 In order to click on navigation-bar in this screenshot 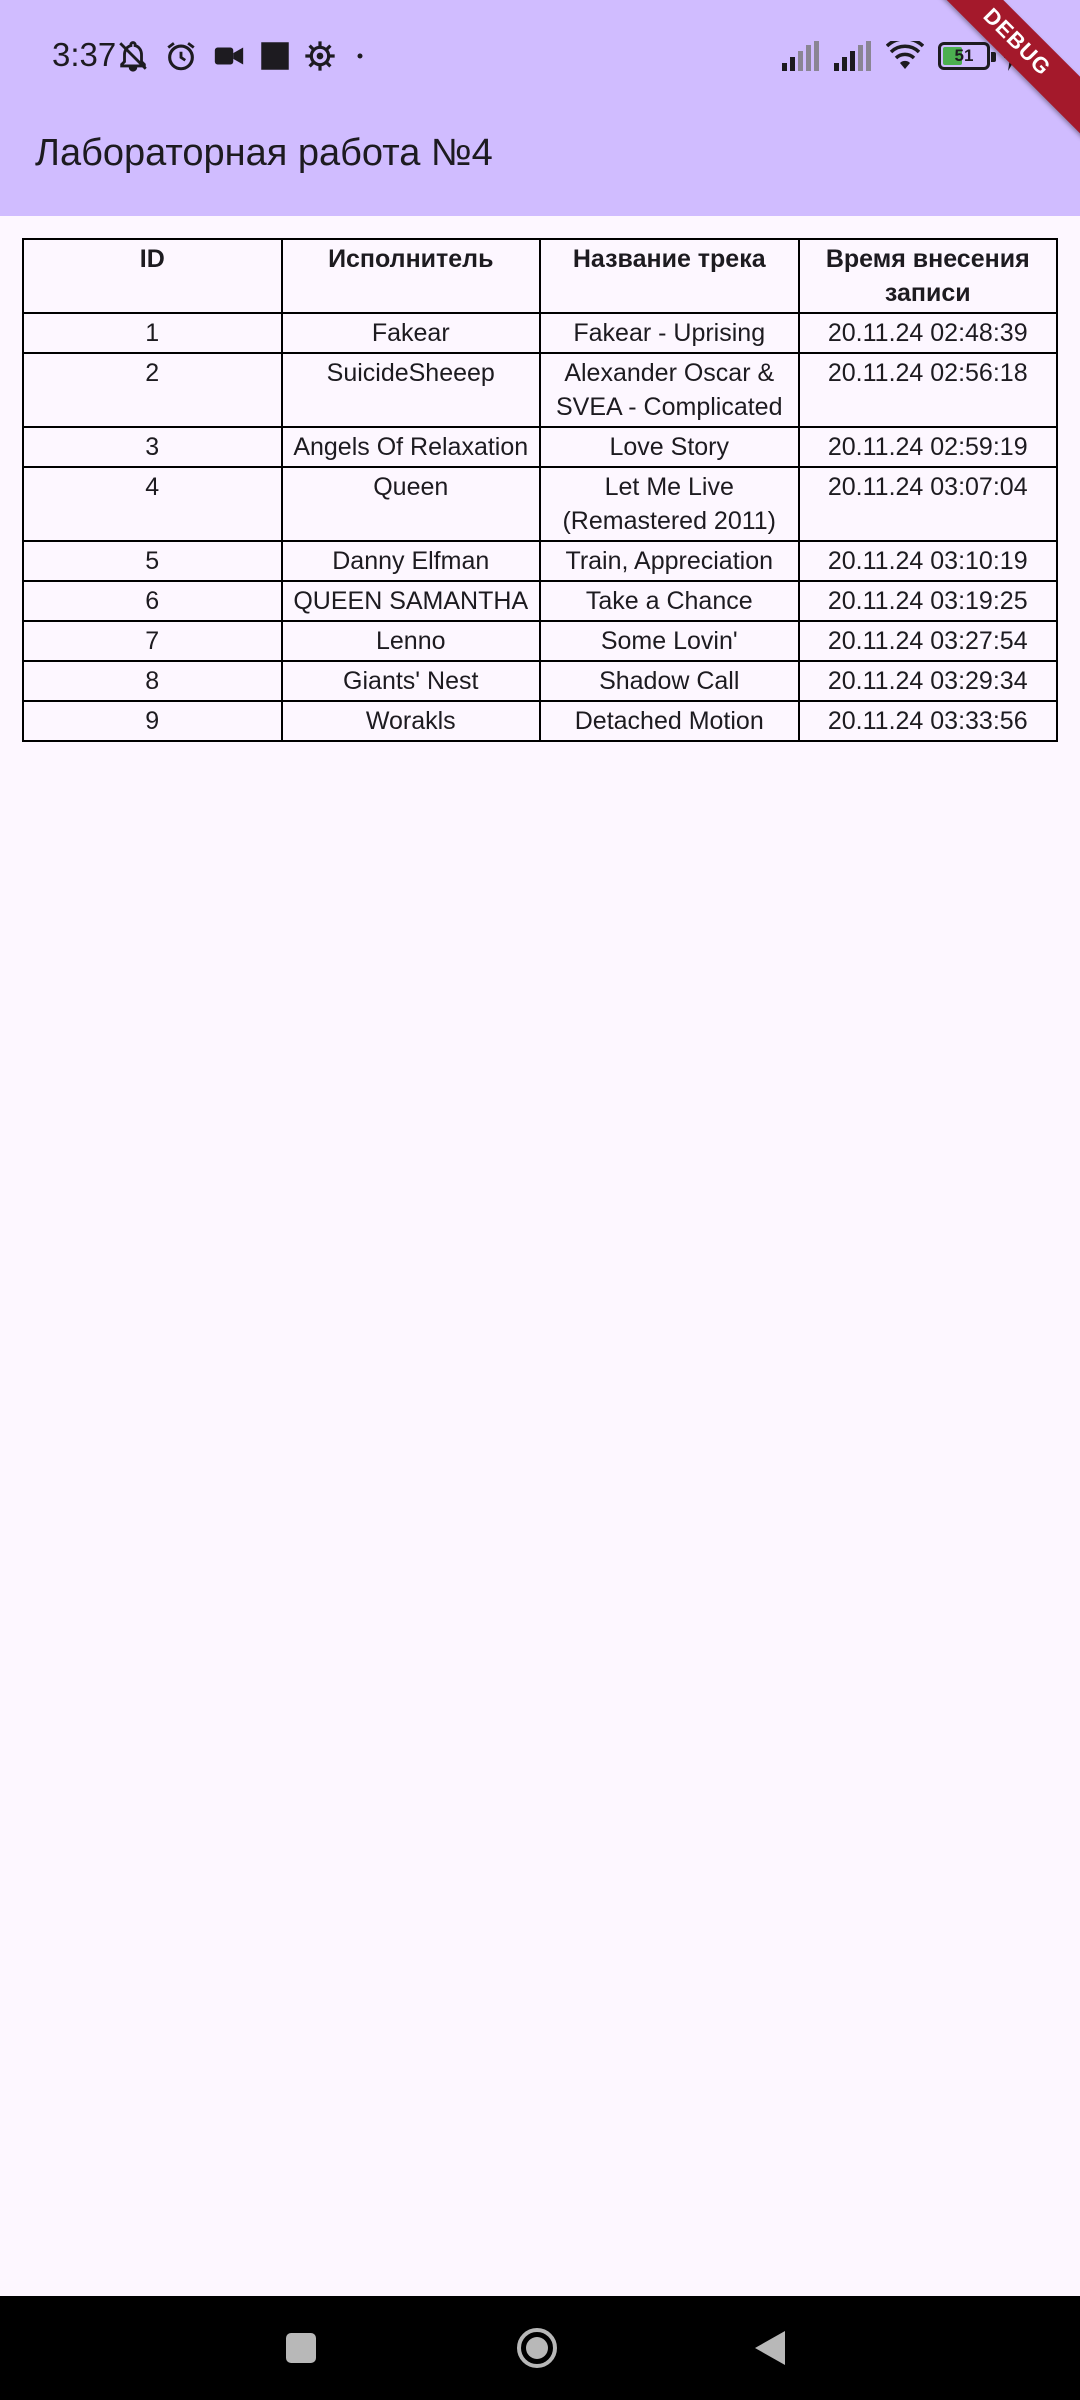, I will do `click(540, 2348)`.